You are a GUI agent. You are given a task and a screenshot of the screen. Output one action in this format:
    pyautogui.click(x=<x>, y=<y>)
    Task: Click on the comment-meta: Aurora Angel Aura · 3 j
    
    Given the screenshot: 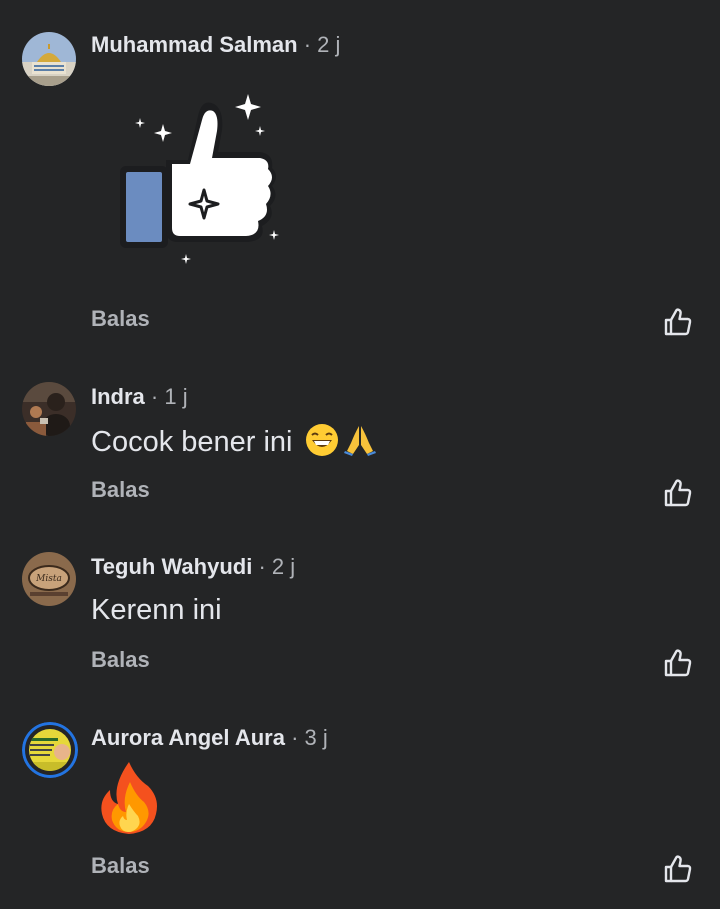 What is the action you would take?
    pyautogui.click(x=209, y=738)
    